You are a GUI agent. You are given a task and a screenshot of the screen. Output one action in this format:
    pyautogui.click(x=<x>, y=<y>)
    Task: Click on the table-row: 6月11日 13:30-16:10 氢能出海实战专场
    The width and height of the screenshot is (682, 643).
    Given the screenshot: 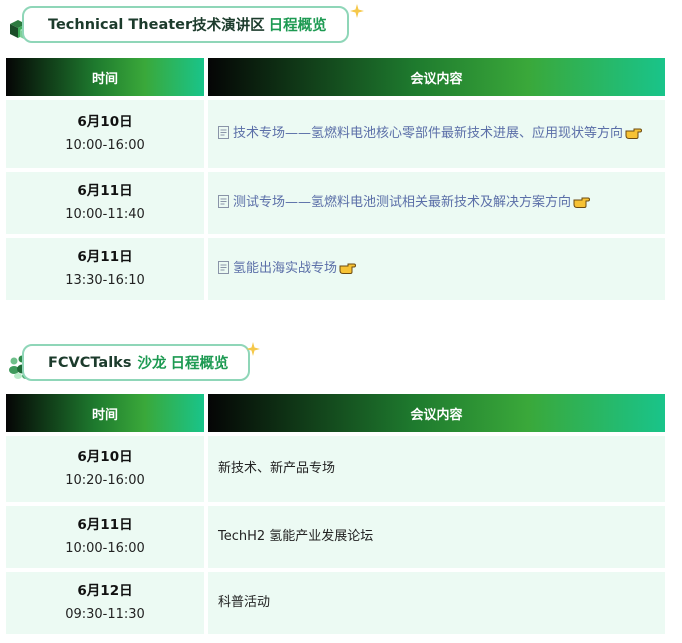 What is the action you would take?
    pyautogui.click(x=335, y=269)
    